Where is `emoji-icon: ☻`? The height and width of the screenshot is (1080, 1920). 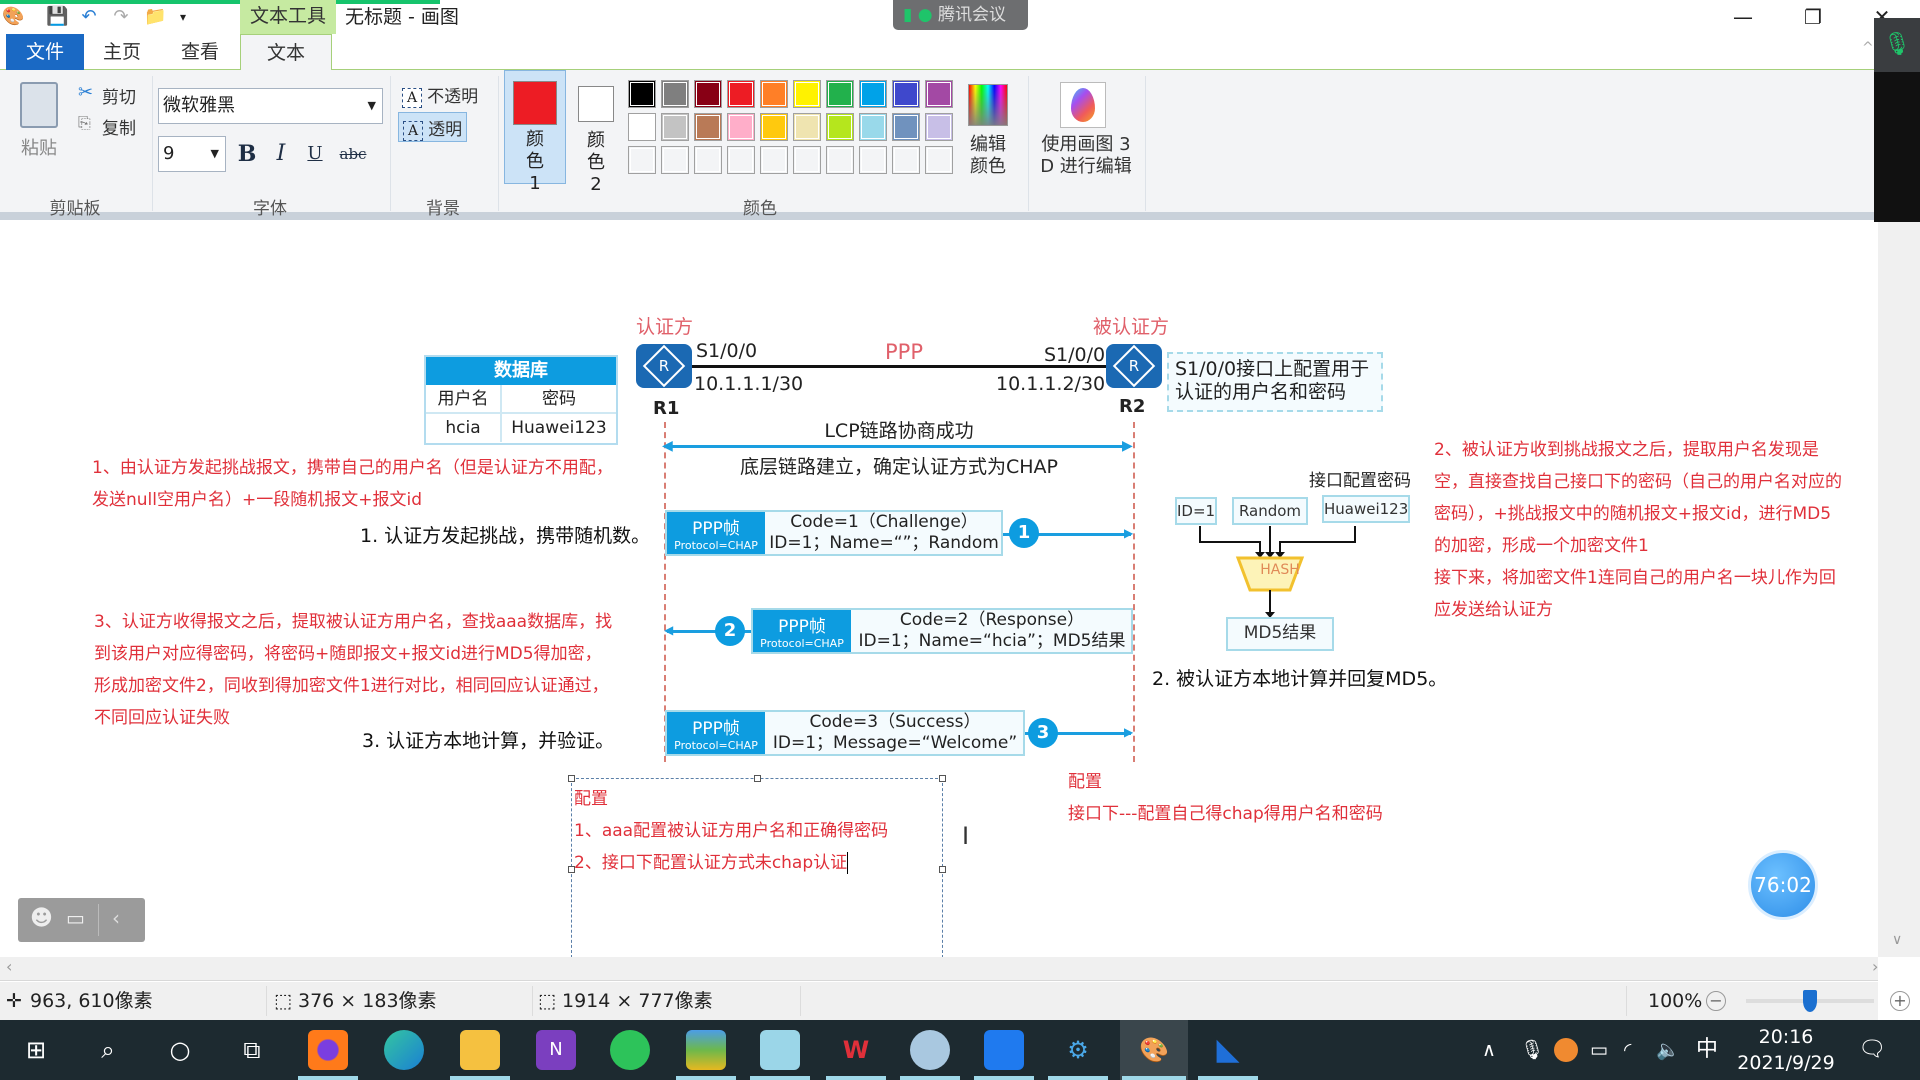
emoji-icon: ☻ is located at coordinates (41, 918).